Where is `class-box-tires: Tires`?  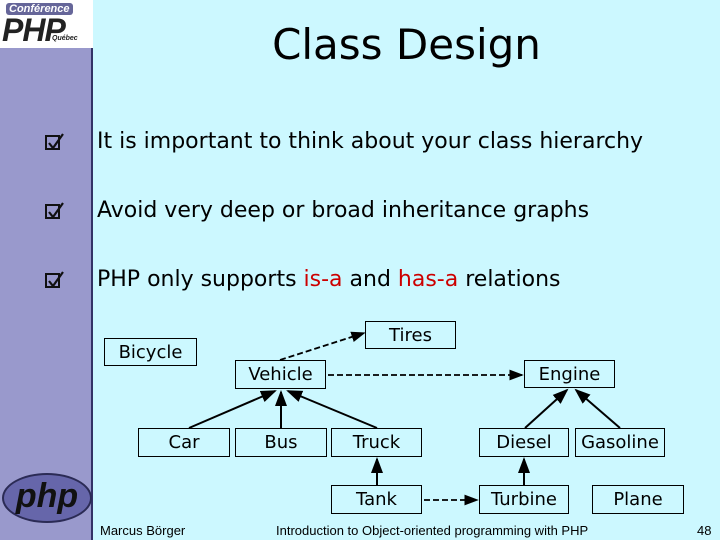
class-box-tires: Tires is located at coordinates (410, 335).